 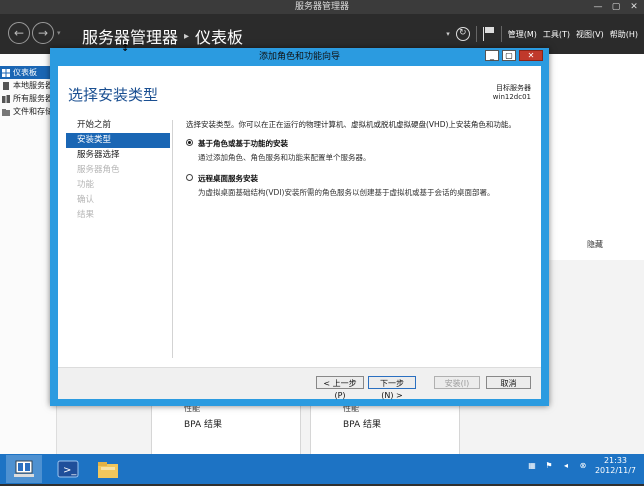 What do you see at coordinates (284, 157) in the screenshot?
I see `option-description: 通过添加角色、角色服务和功能来配置单个服务器。` at bounding box center [284, 157].